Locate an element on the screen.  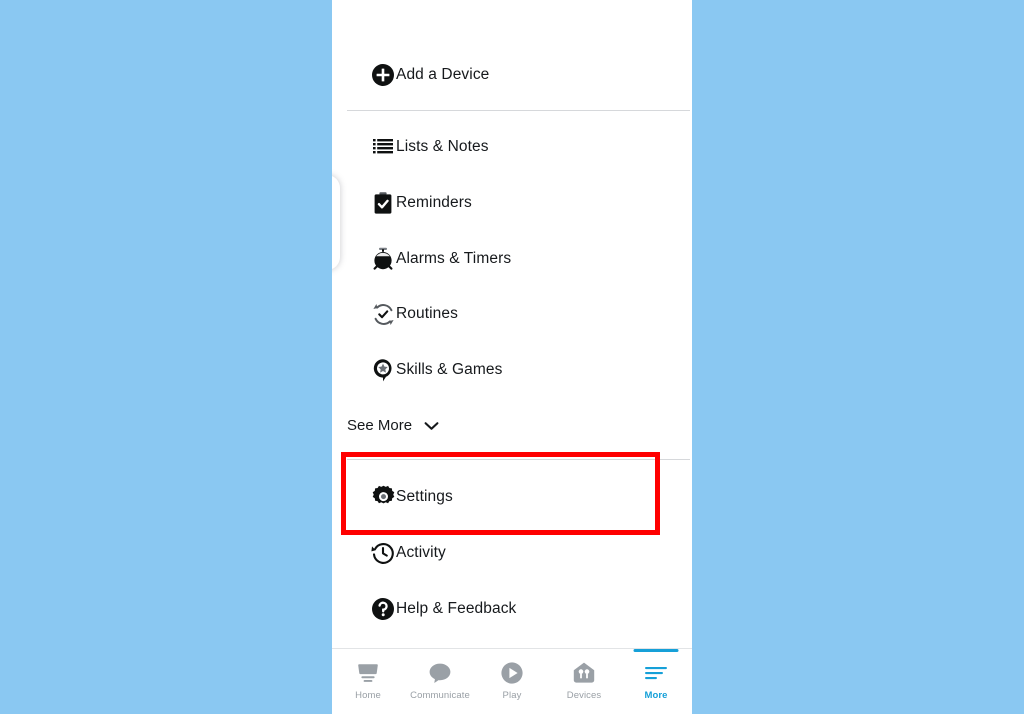
menu-item-alarms-and-timers: Alarms & Timers is located at coordinates (512, 259).